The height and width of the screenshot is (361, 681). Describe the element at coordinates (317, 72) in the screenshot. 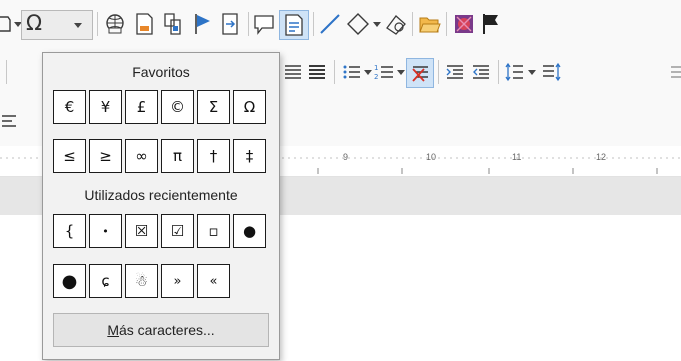

I see `justify-all-icon` at that location.